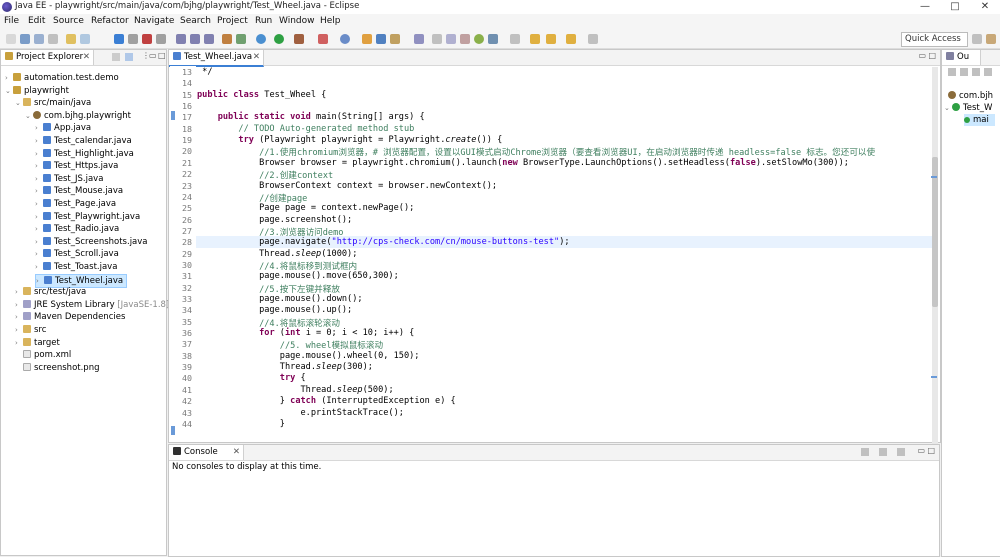  Describe the element at coordinates (204, 72) in the screenshot. I see `code-line: */` at that location.